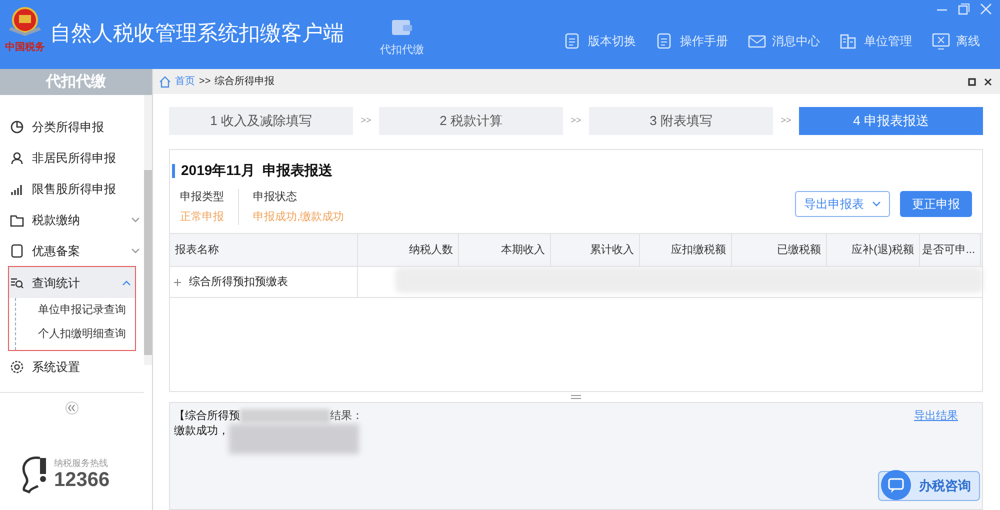 The image size is (1000, 510). I want to click on column-header: 纳税人数, so click(408, 250).